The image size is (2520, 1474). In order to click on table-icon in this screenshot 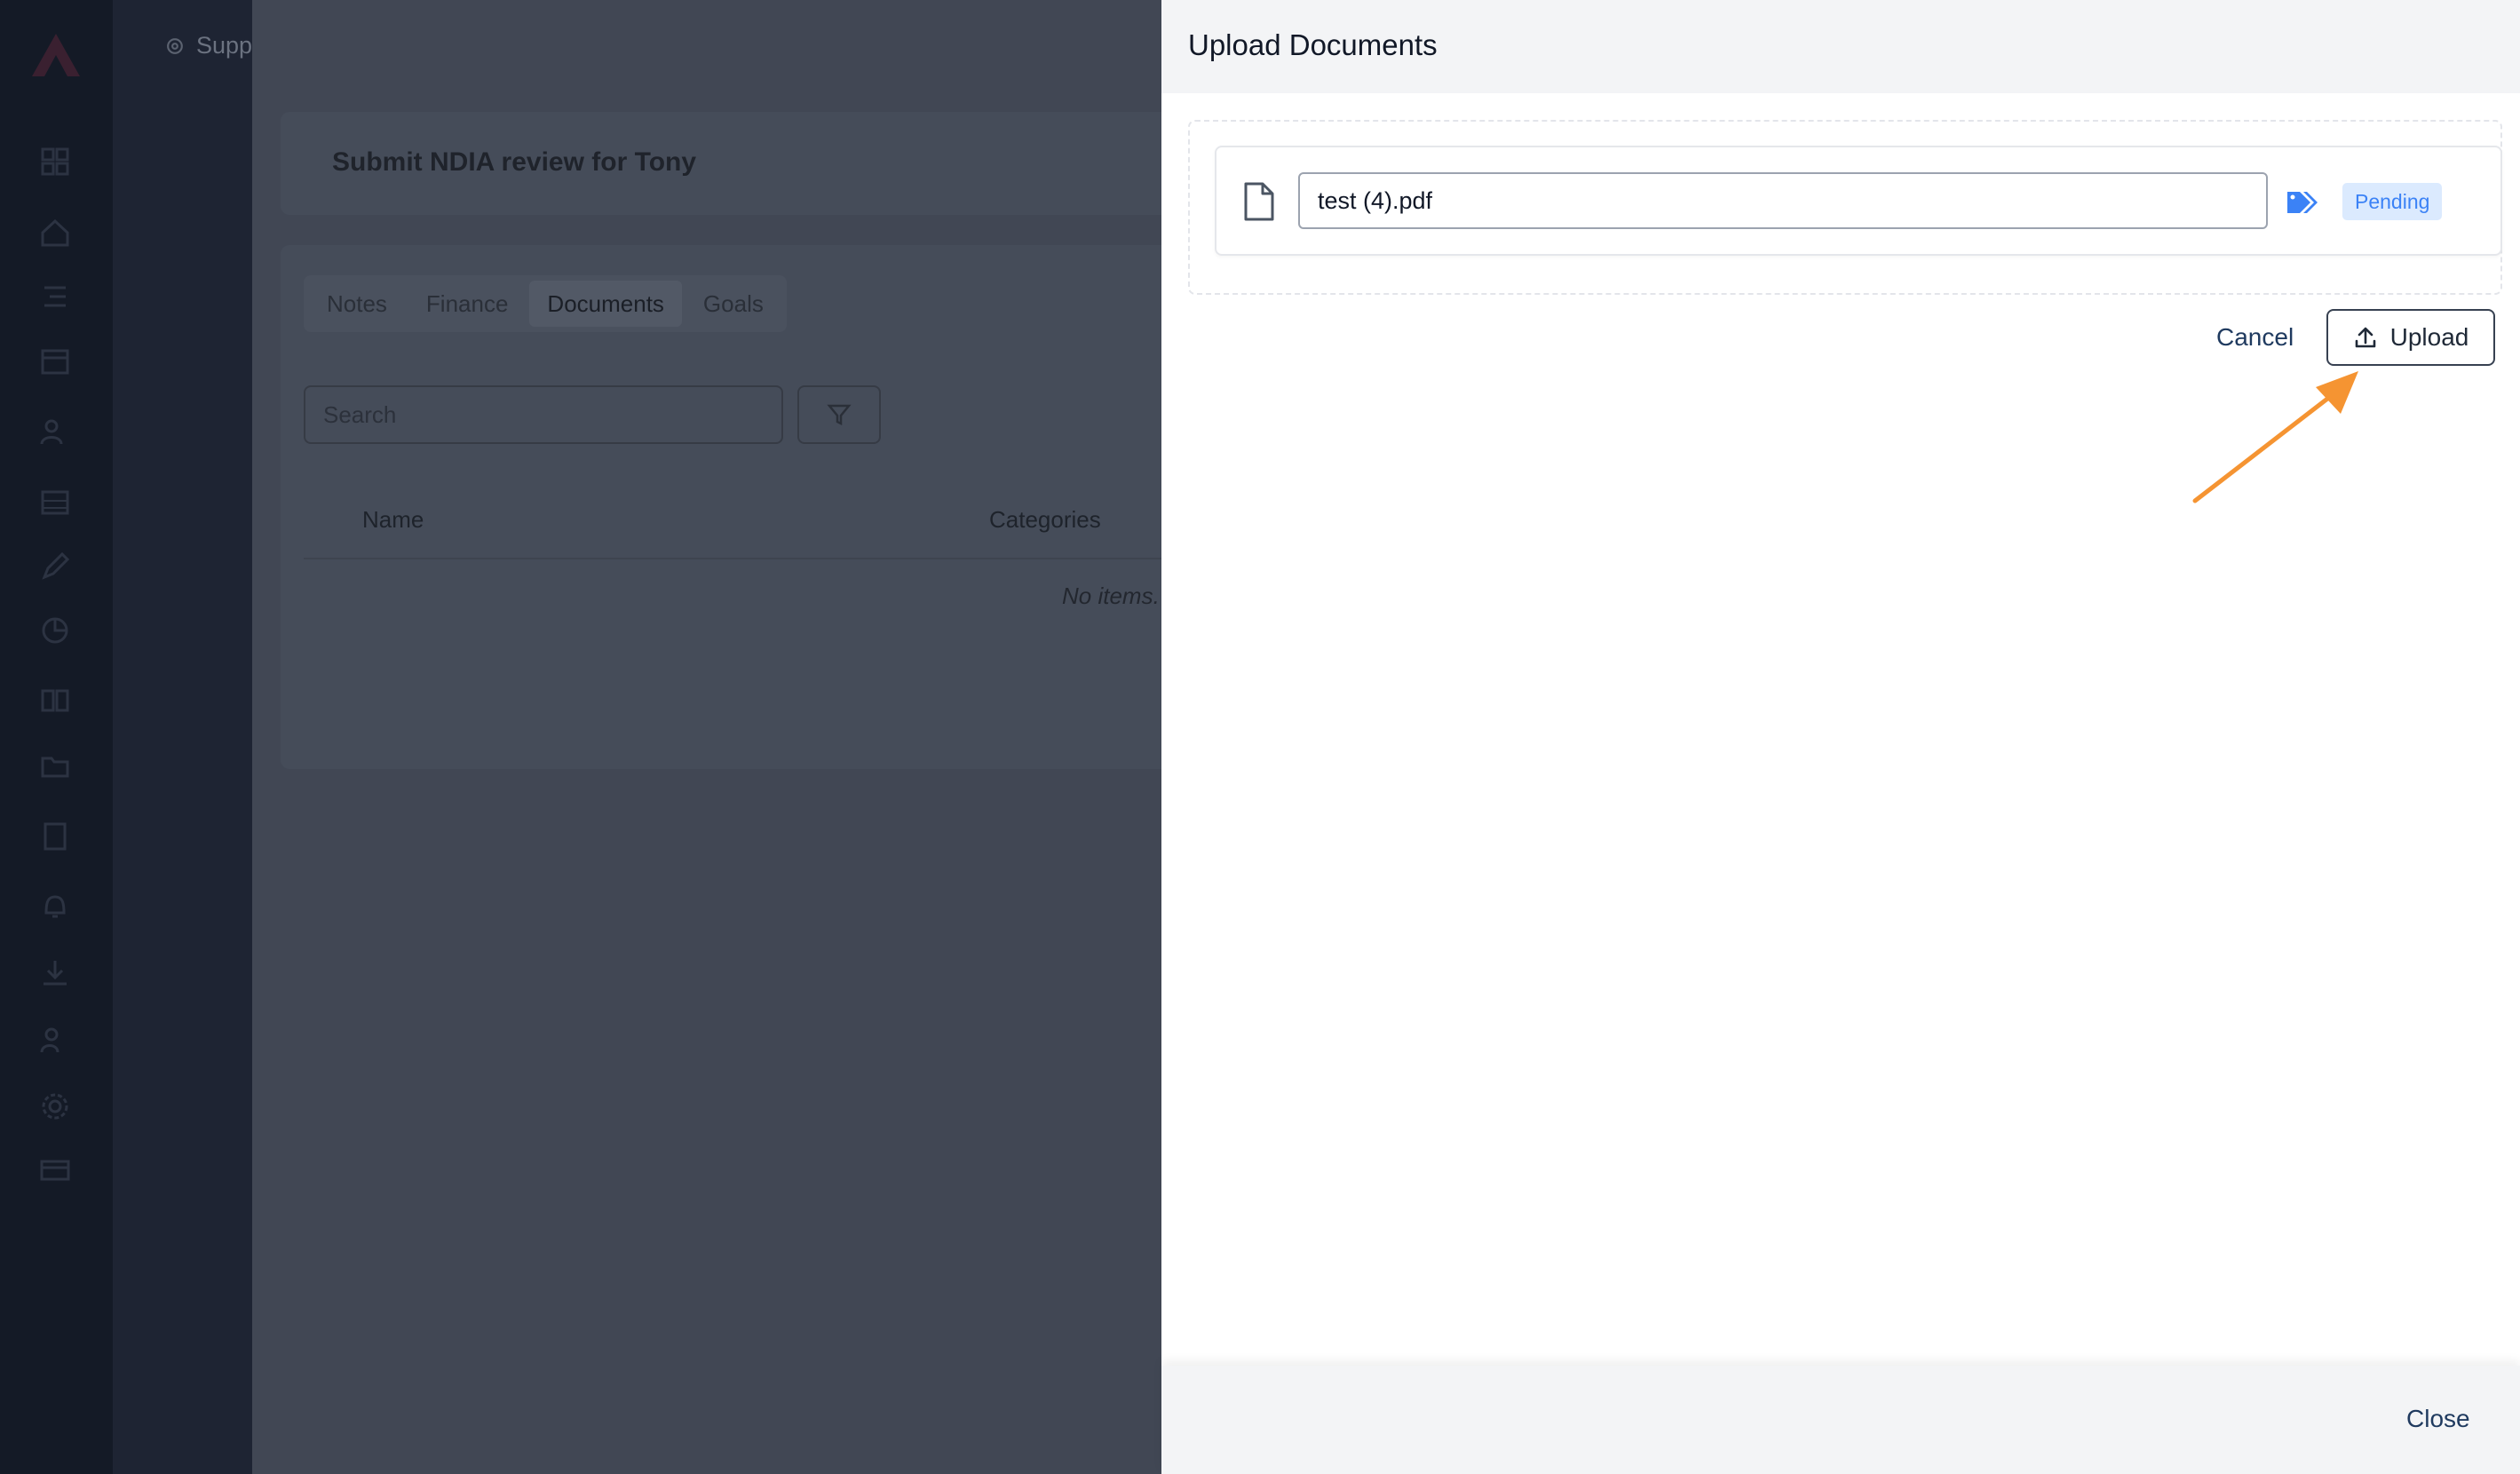, I will do `click(55, 503)`.